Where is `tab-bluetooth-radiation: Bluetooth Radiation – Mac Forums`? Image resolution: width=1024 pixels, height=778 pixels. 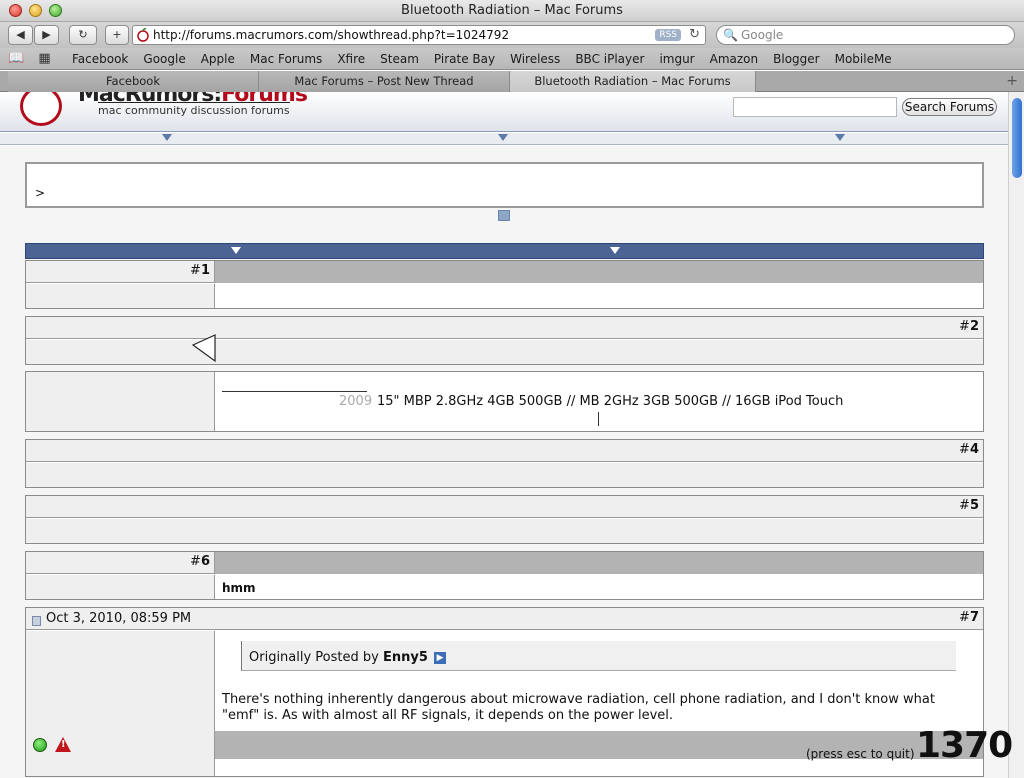
tab-bluetooth-radiation: Bluetooth Radiation – Mac Forums is located at coordinates (633, 81).